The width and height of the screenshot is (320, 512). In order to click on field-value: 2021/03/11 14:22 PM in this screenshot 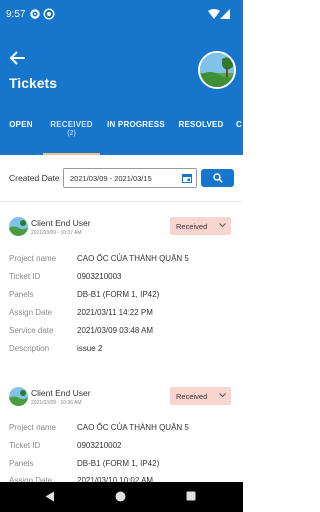, I will do `click(115, 312)`.